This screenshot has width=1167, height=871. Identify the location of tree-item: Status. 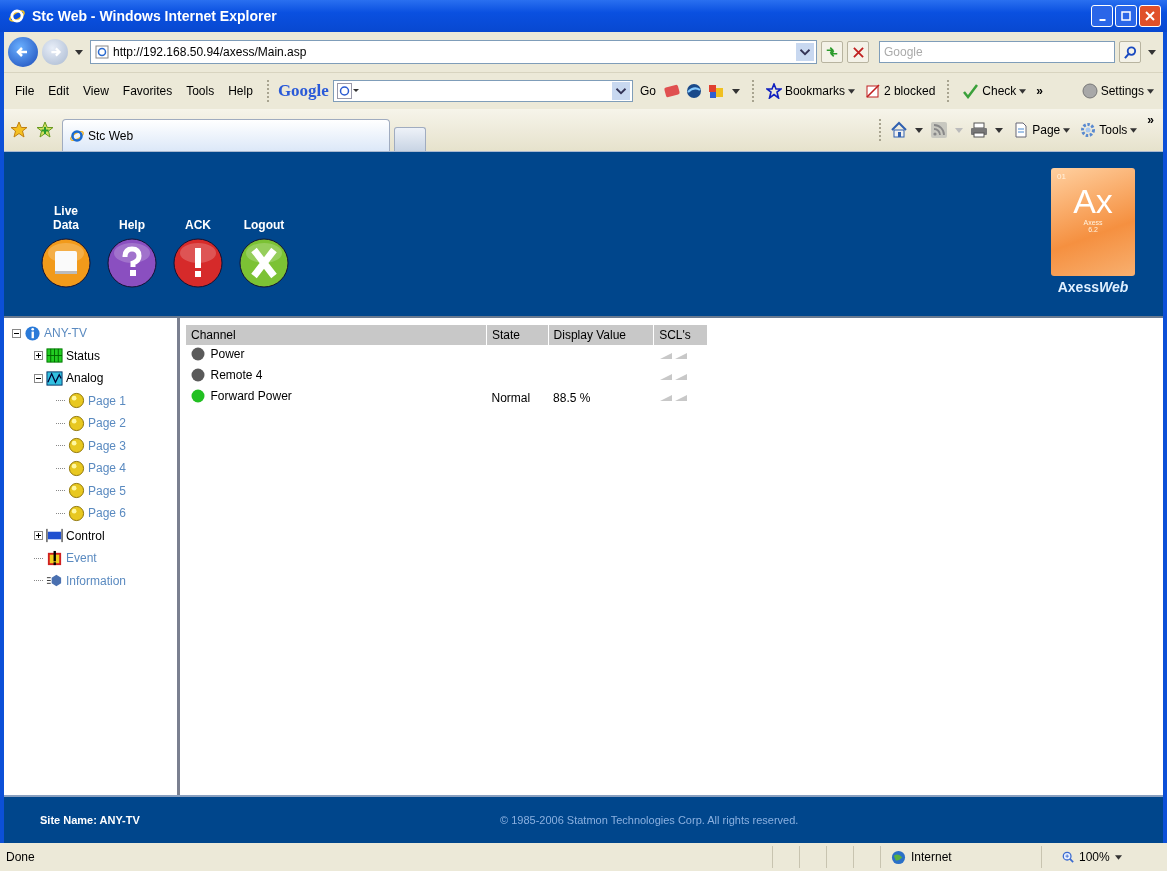
(83, 355).